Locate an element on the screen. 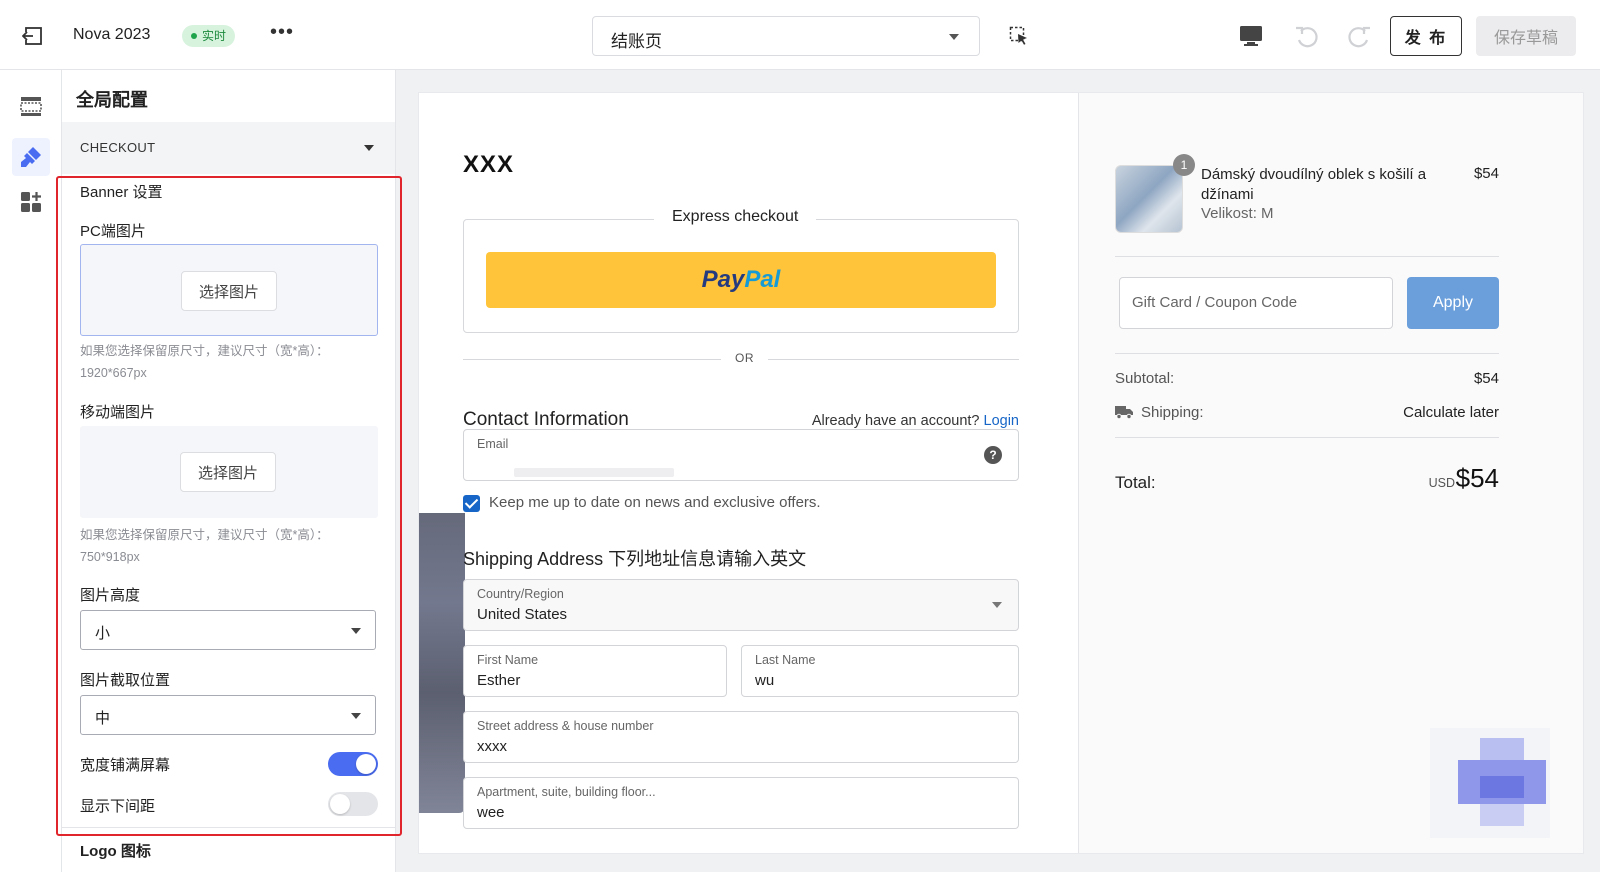 This screenshot has width=1600, height=872. redo-icon is located at coordinates (1360, 36).